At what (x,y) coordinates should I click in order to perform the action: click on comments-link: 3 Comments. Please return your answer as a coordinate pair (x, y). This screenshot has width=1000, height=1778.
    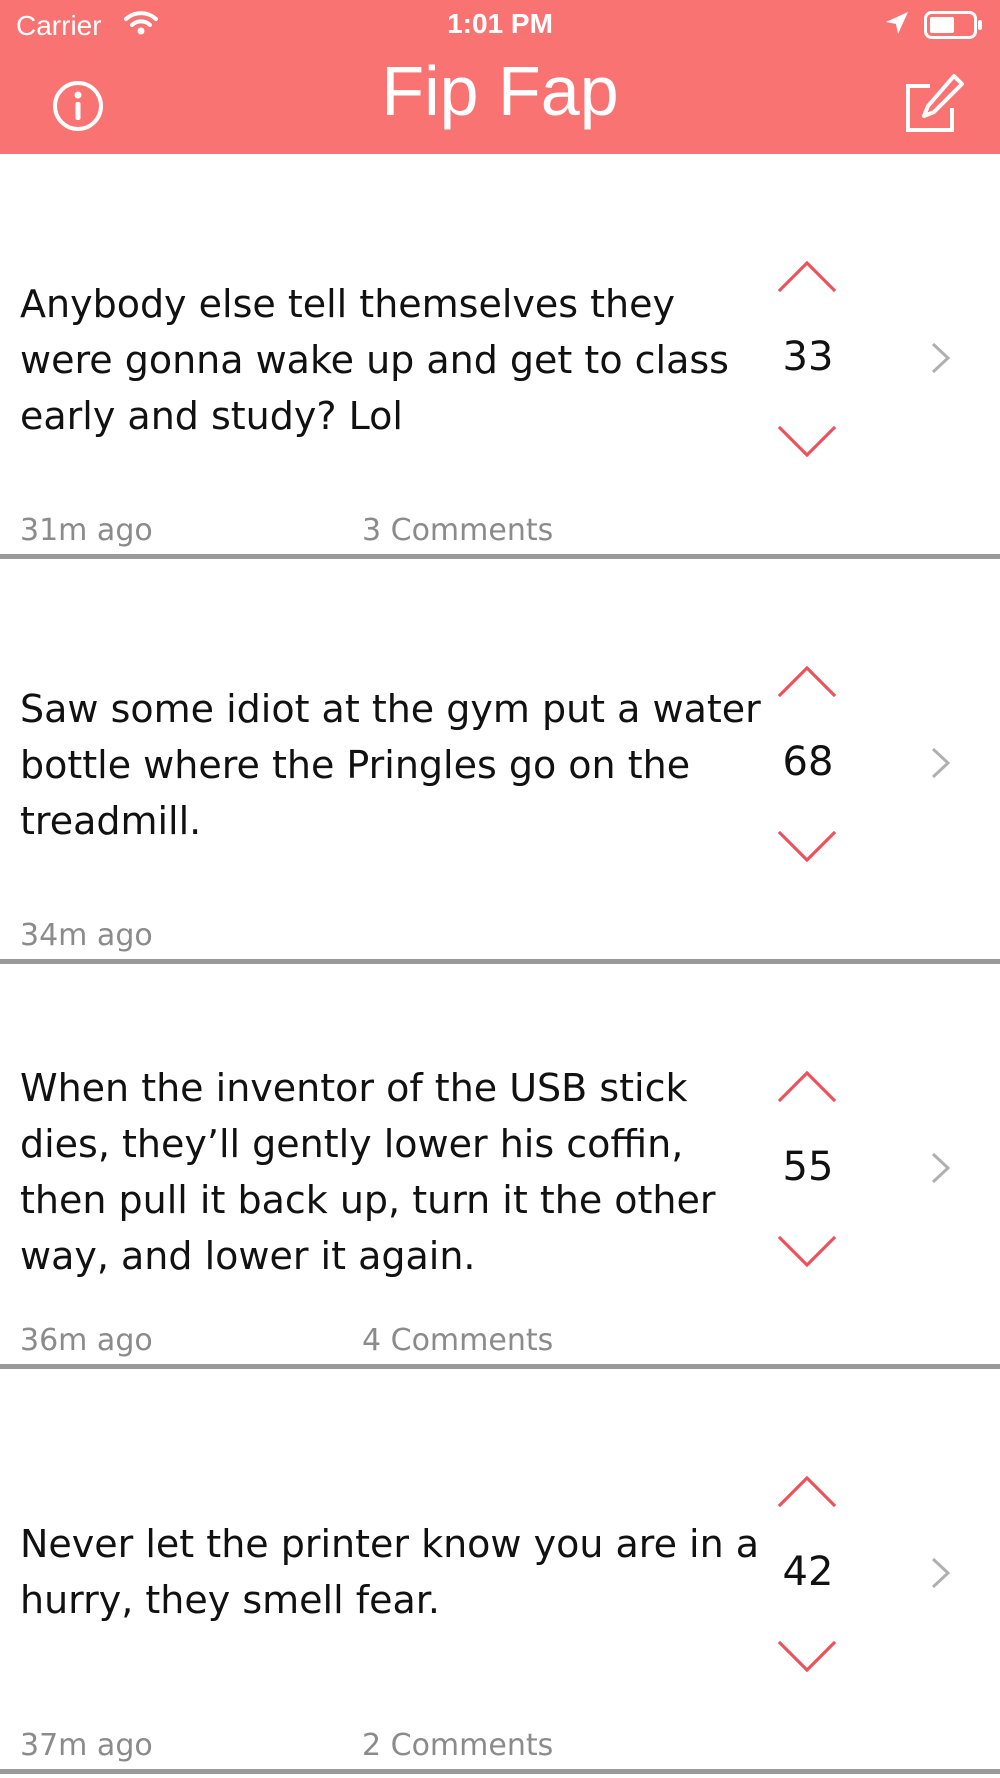
    Looking at the image, I should click on (457, 530).